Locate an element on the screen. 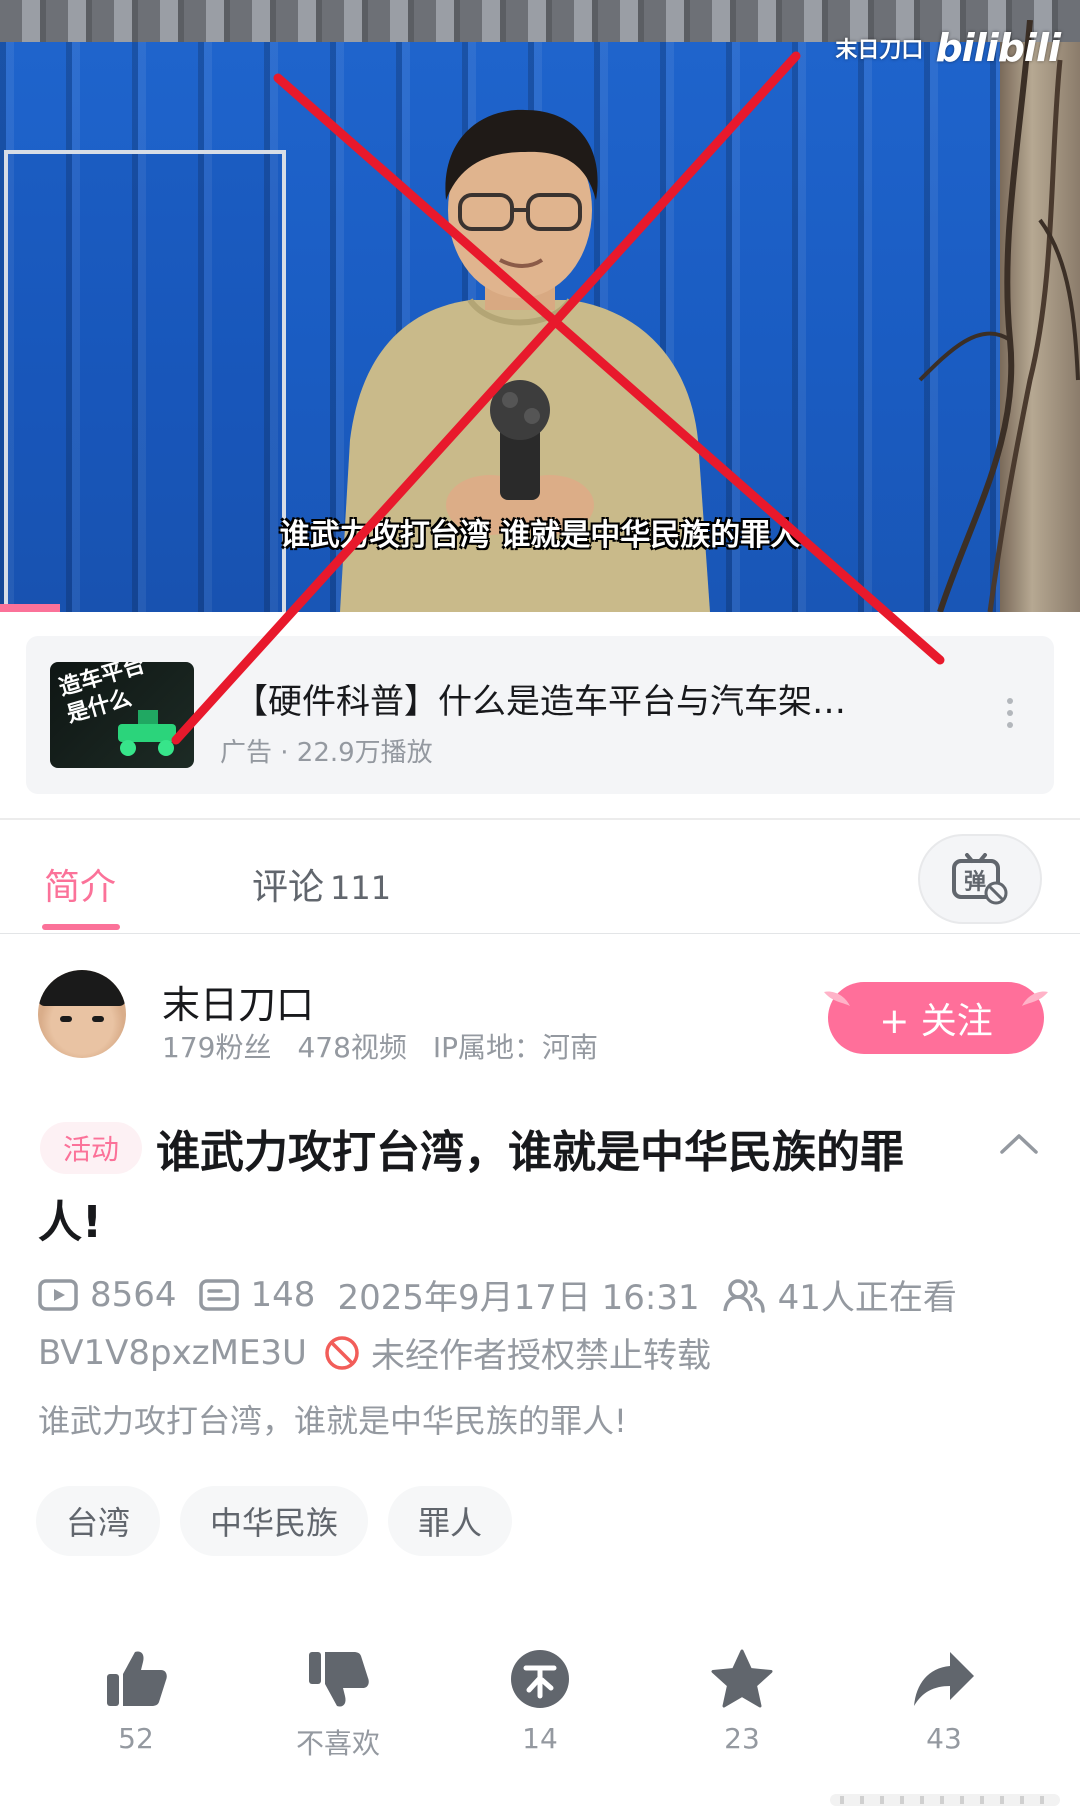 Image resolution: width=1080 pixels, height=1816 pixels. share-button: 43 is located at coordinates (944, 1701).